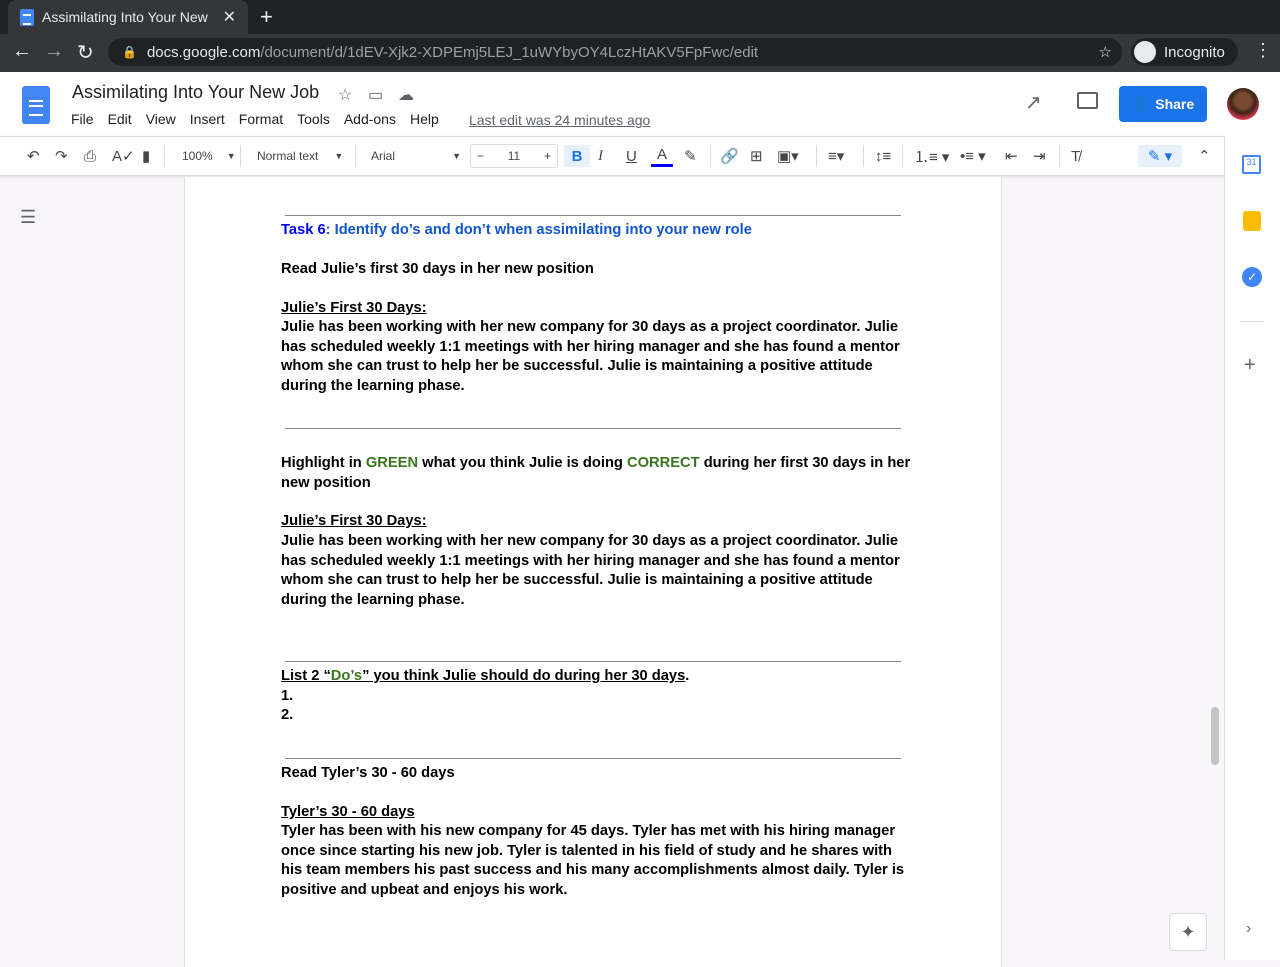 The image size is (1280, 967). What do you see at coordinates (1215, 736) in the screenshot?
I see `scrollbar-thumb` at bounding box center [1215, 736].